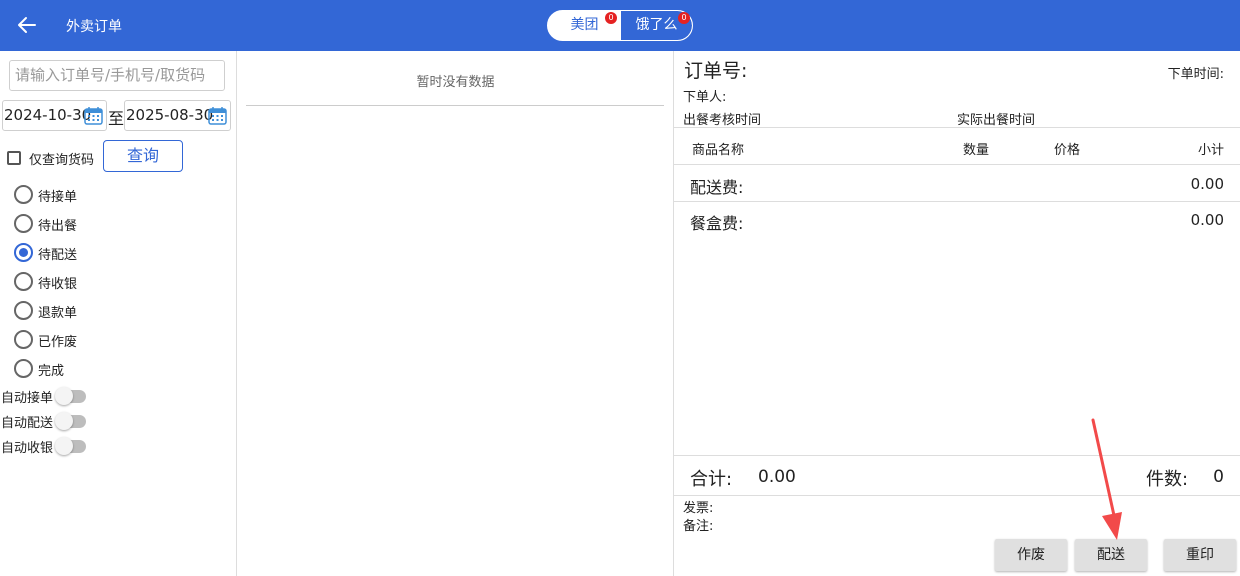  Describe the element at coordinates (14, 158) in the screenshot. I see `pickup-only-checkbox` at that location.